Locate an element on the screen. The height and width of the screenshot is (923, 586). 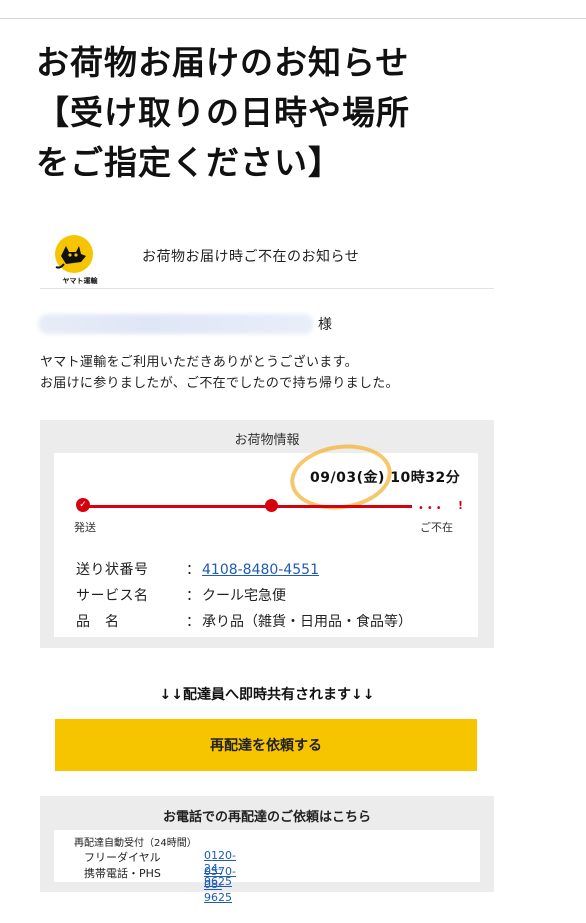
status-progress-track is located at coordinates (247, 506).